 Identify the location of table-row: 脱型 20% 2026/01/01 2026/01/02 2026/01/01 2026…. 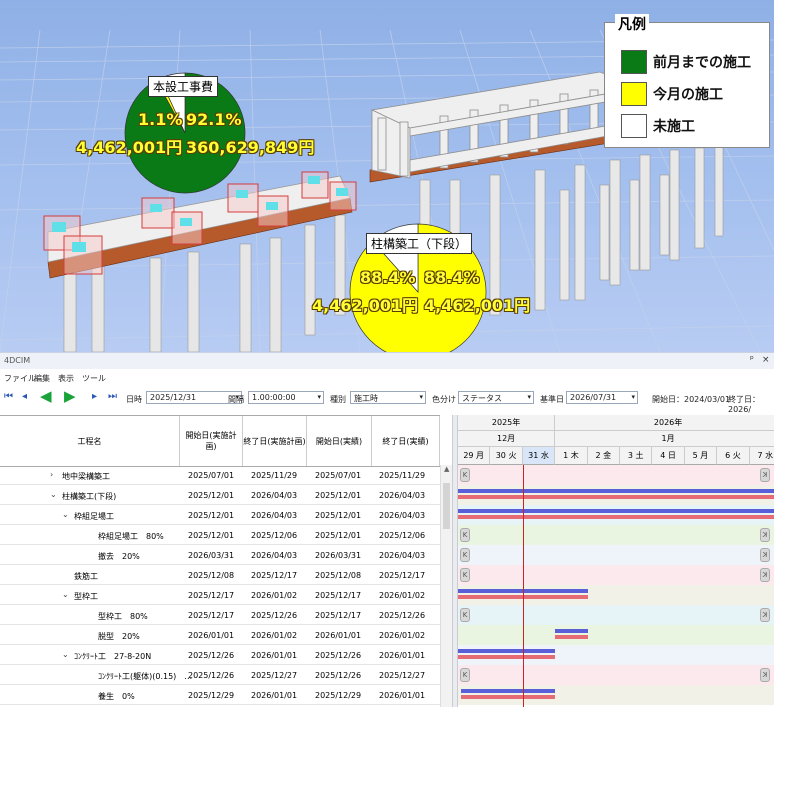
(220, 635).